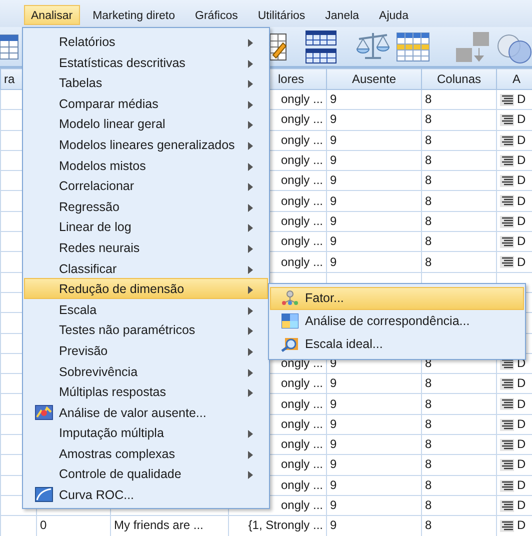 This screenshot has width=532, height=536. I want to click on chart-icon, so click(44, 412).